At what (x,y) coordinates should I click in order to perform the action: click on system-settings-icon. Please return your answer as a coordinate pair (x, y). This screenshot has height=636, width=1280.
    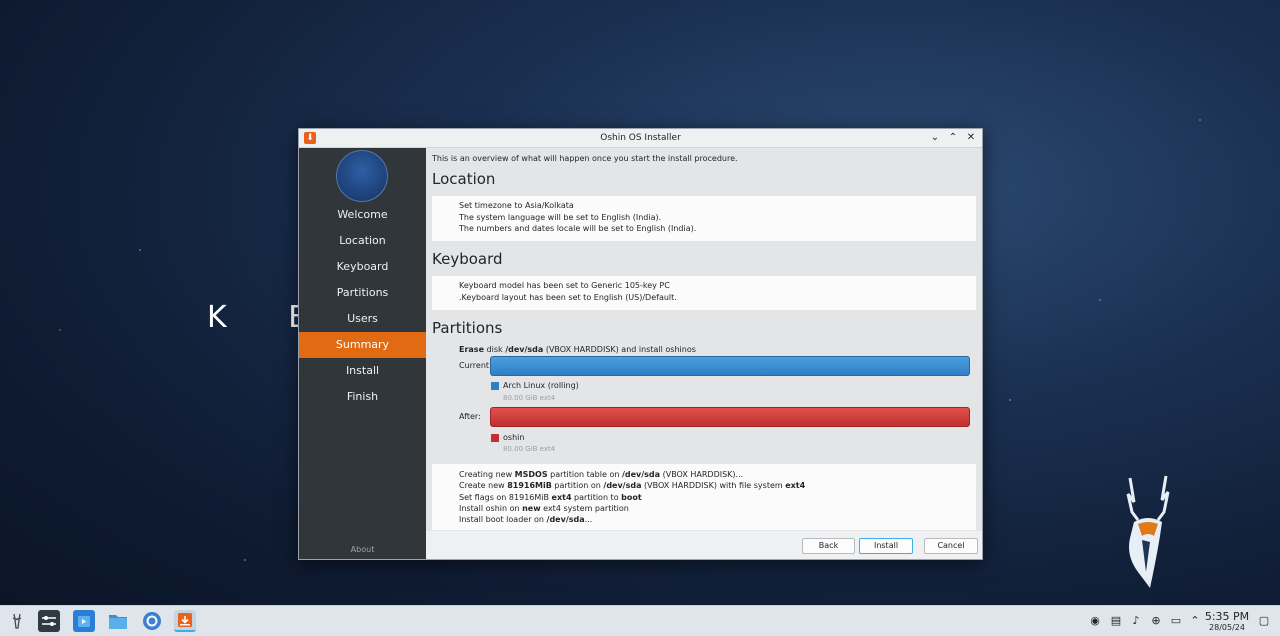
    Looking at the image, I should click on (49, 621).